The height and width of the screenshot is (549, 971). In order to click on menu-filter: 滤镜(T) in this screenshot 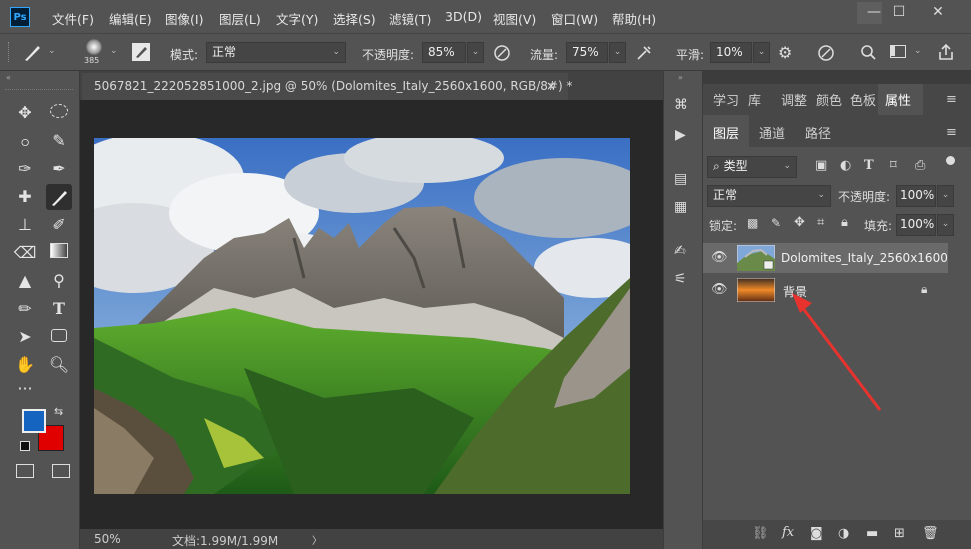, I will do `click(410, 18)`.